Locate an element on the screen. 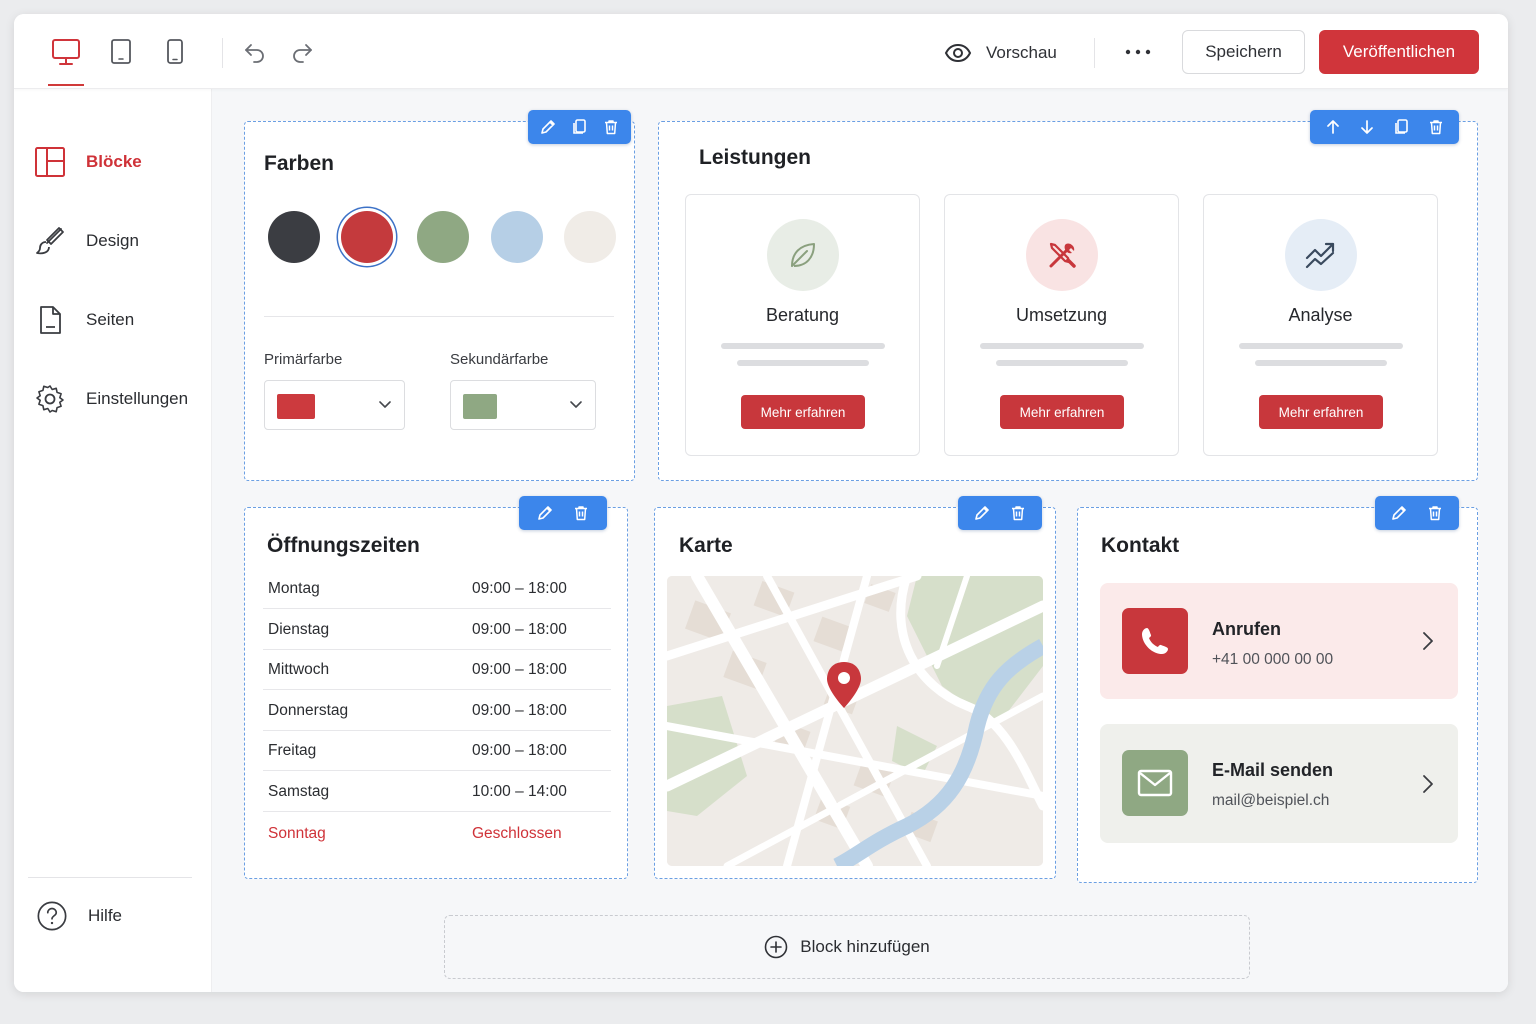  day-label: Freitag is located at coordinates (292, 750).